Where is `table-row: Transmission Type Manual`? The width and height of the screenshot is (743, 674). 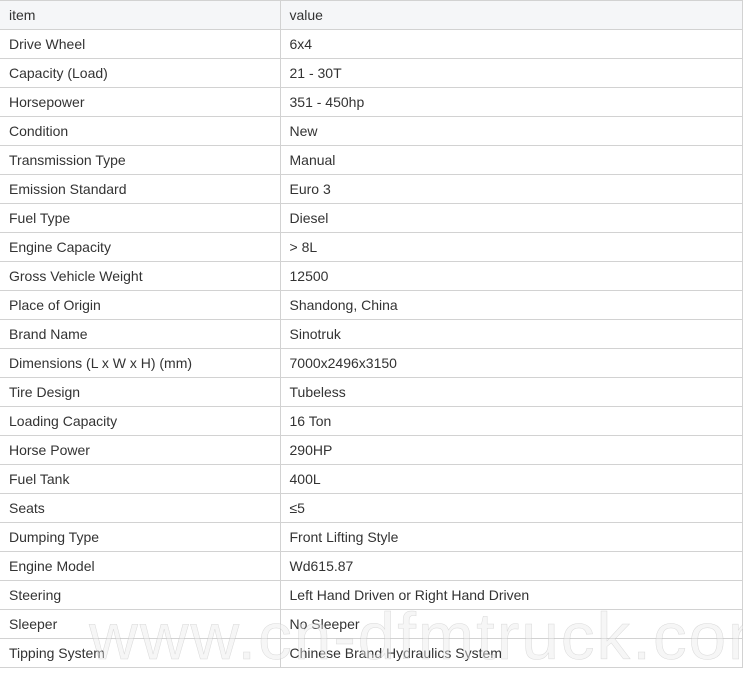
table-row: Transmission Type Manual is located at coordinates (371, 160).